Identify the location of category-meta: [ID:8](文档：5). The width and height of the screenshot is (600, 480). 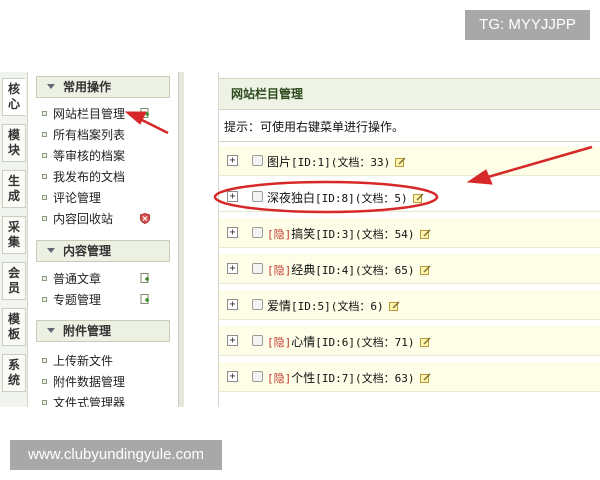
(361, 198).